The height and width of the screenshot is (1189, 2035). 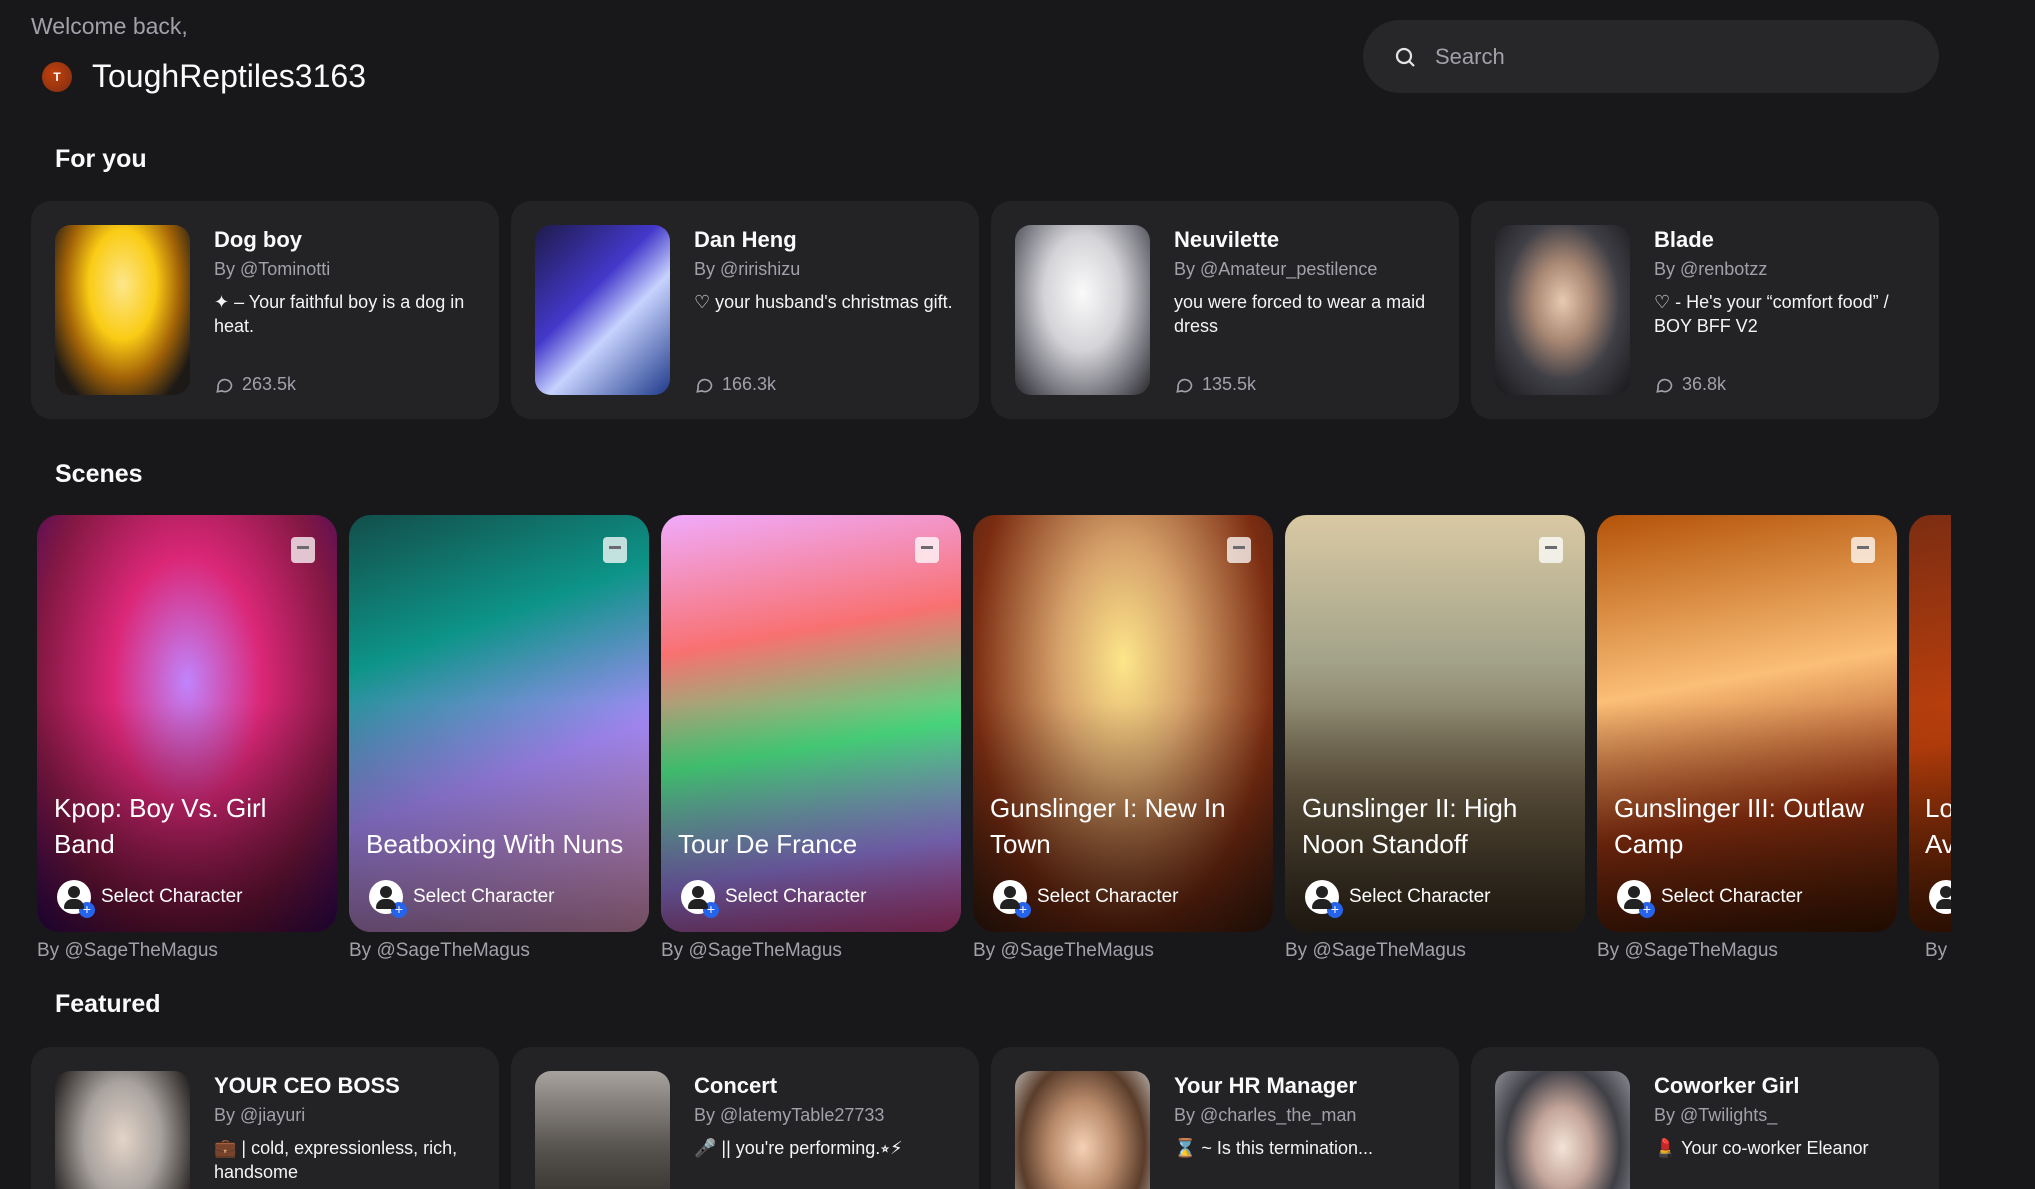 I want to click on chat-count-value: 36.8k, so click(x=1704, y=384).